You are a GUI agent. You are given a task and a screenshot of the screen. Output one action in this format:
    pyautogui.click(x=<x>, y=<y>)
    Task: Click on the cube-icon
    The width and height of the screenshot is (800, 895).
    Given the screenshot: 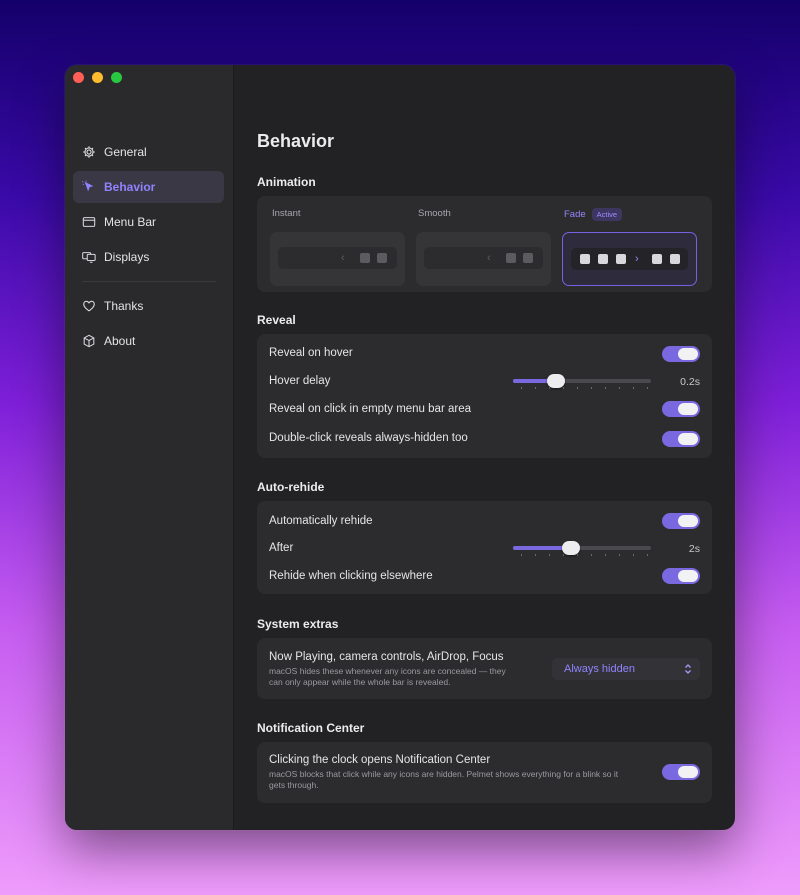 What is the action you would take?
    pyautogui.click(x=89, y=341)
    